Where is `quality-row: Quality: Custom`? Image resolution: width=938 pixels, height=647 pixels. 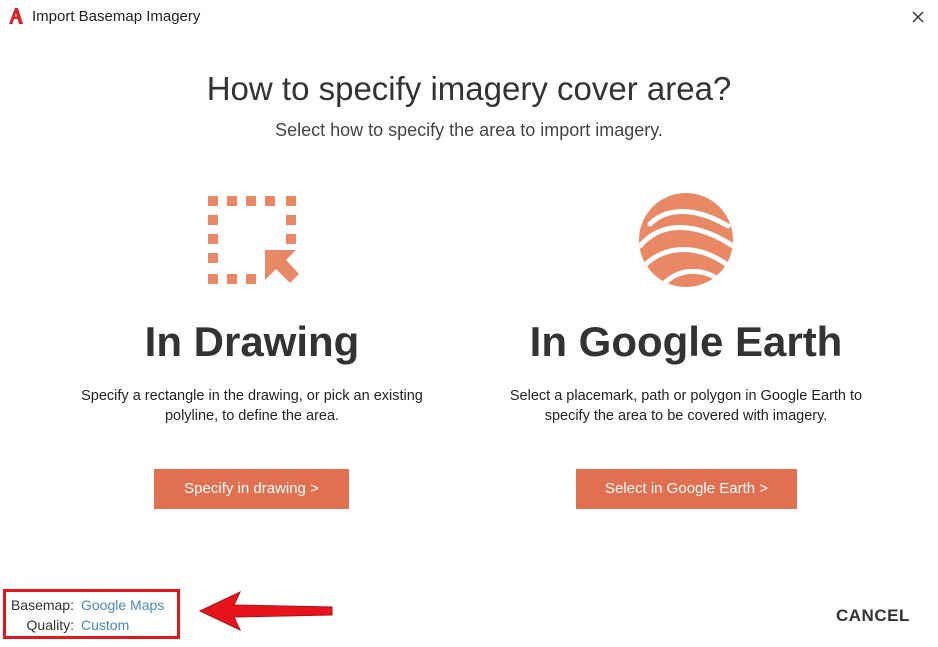
quality-row: Quality: Custom is located at coordinates (91, 627).